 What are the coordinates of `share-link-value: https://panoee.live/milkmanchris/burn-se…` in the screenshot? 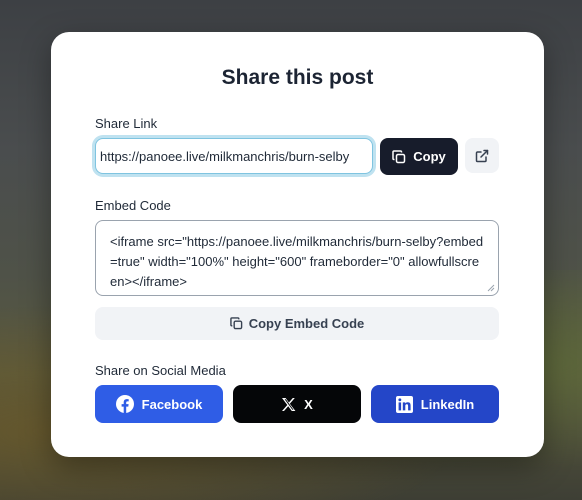 It's located at (225, 156).